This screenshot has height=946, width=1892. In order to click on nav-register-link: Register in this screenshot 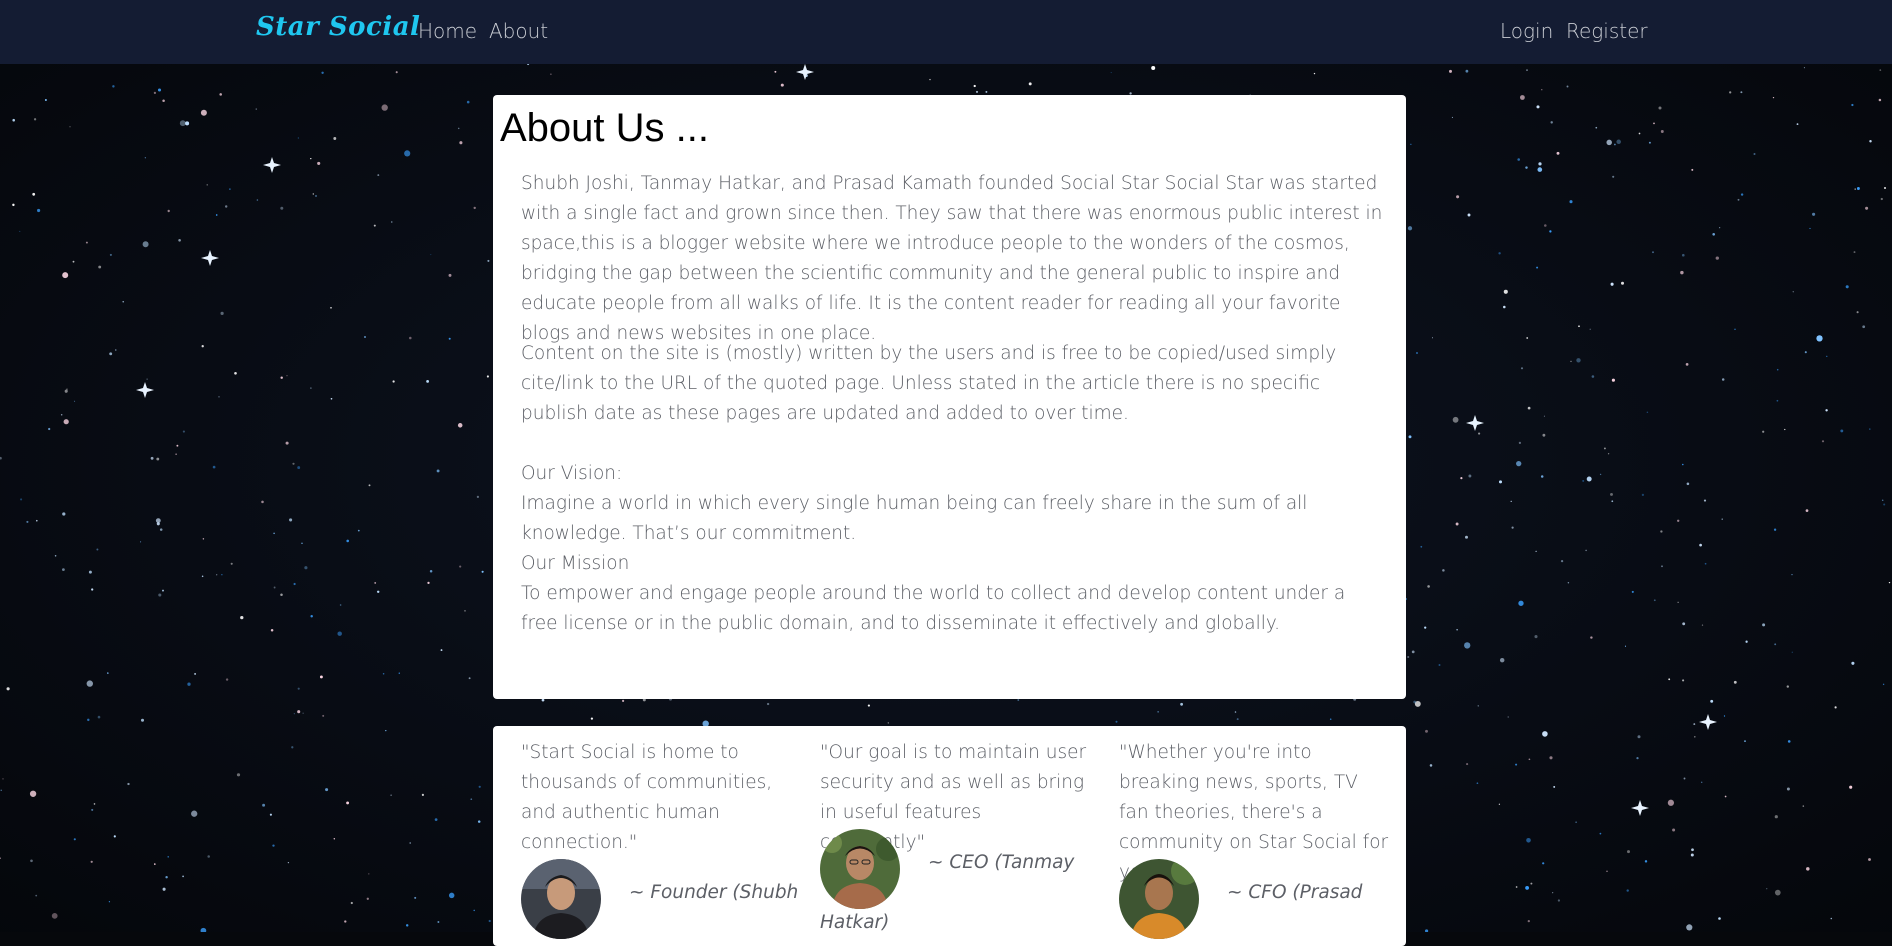, I will do `click(1607, 31)`.